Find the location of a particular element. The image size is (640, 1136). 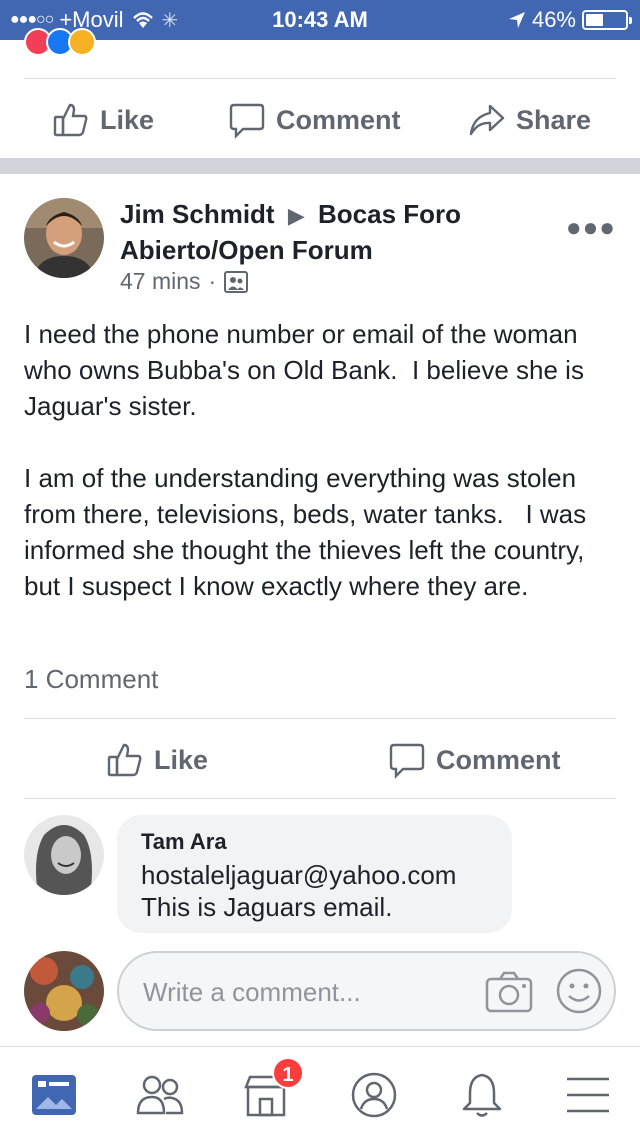

location-arrow-icon is located at coordinates (516, 20).